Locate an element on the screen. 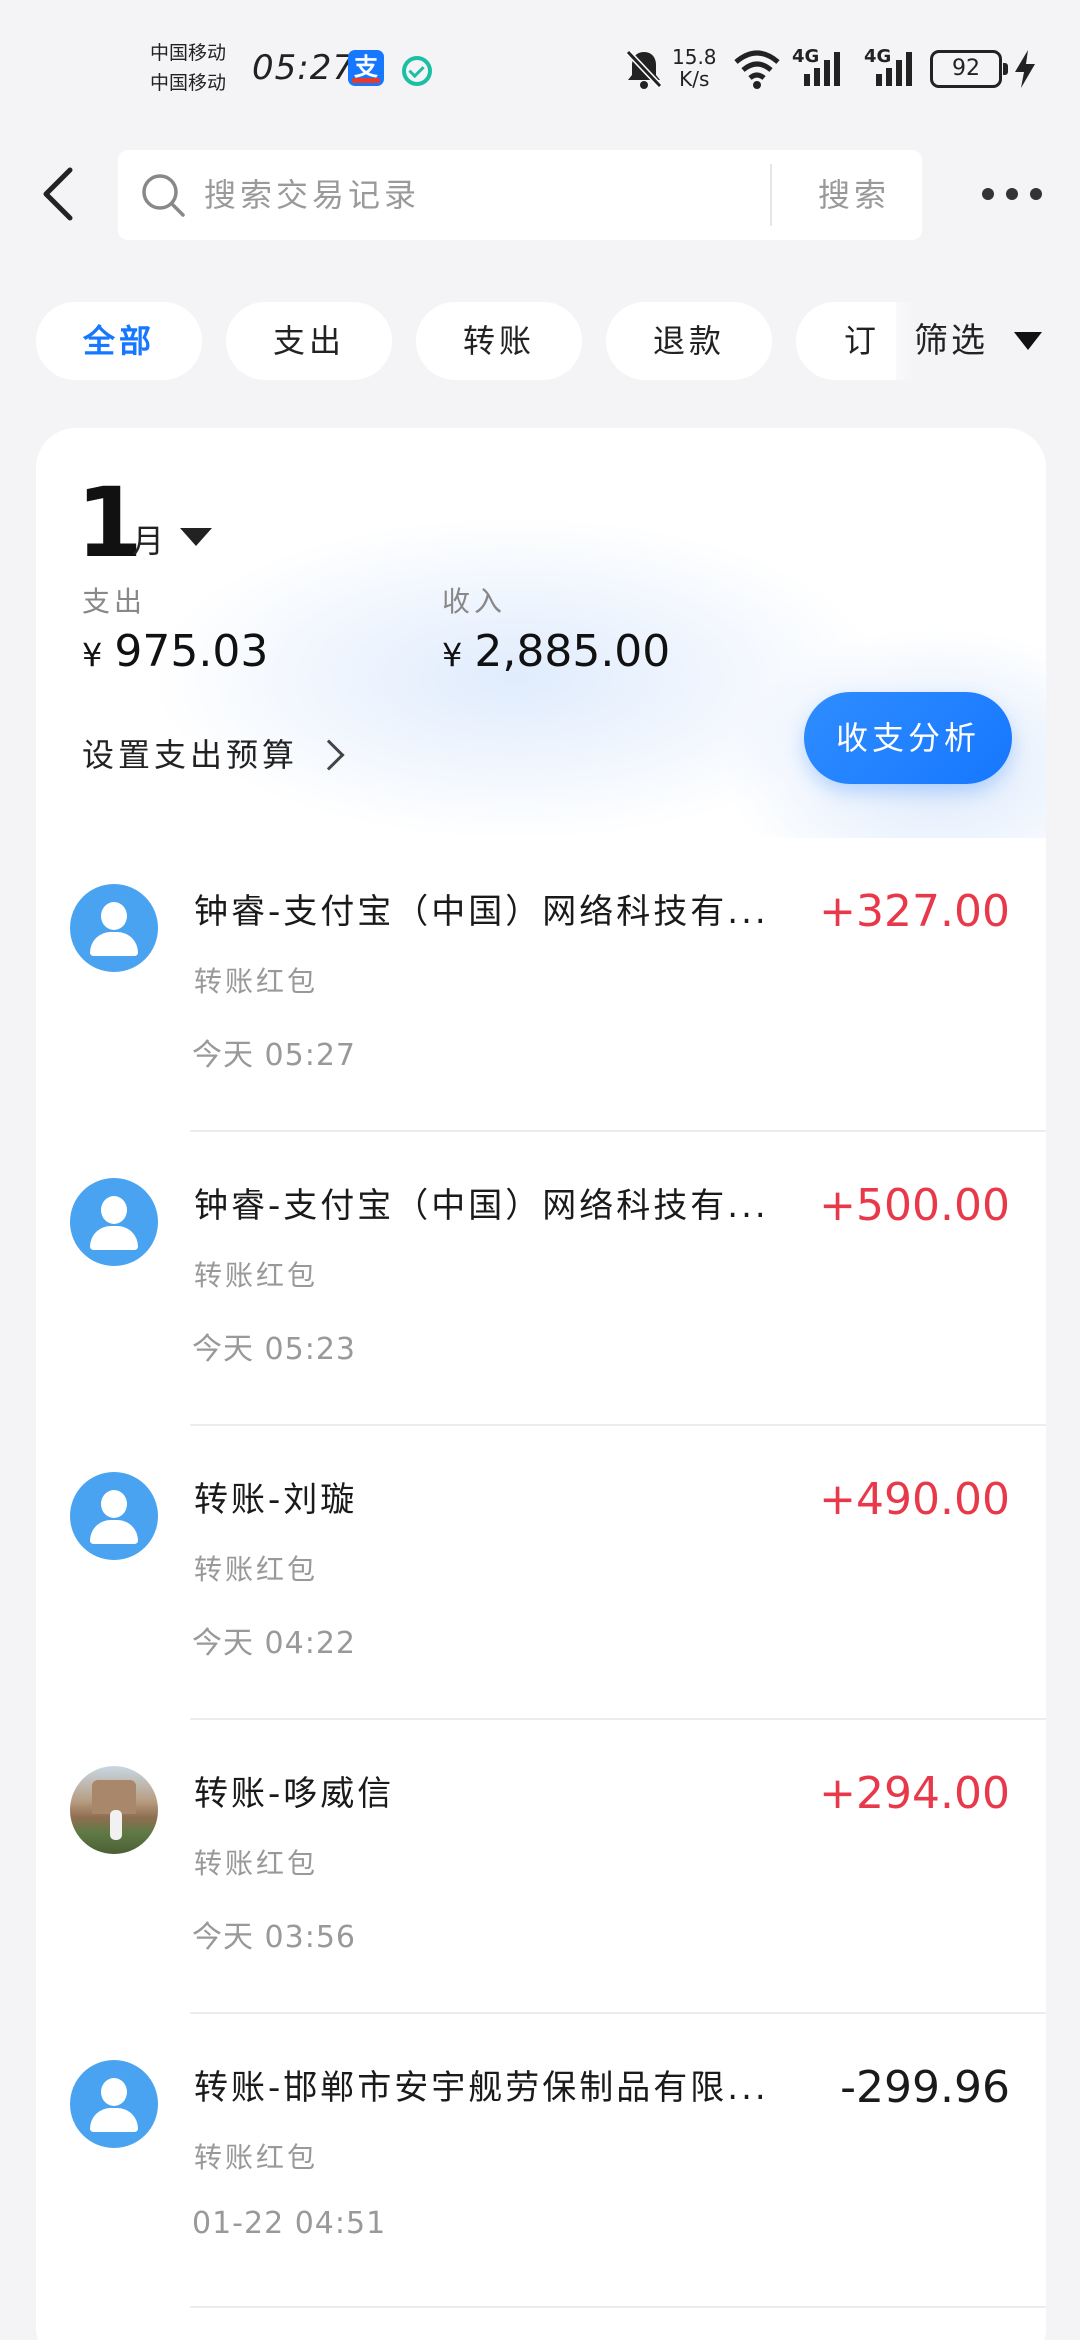  back-button is located at coordinates (62, 194).